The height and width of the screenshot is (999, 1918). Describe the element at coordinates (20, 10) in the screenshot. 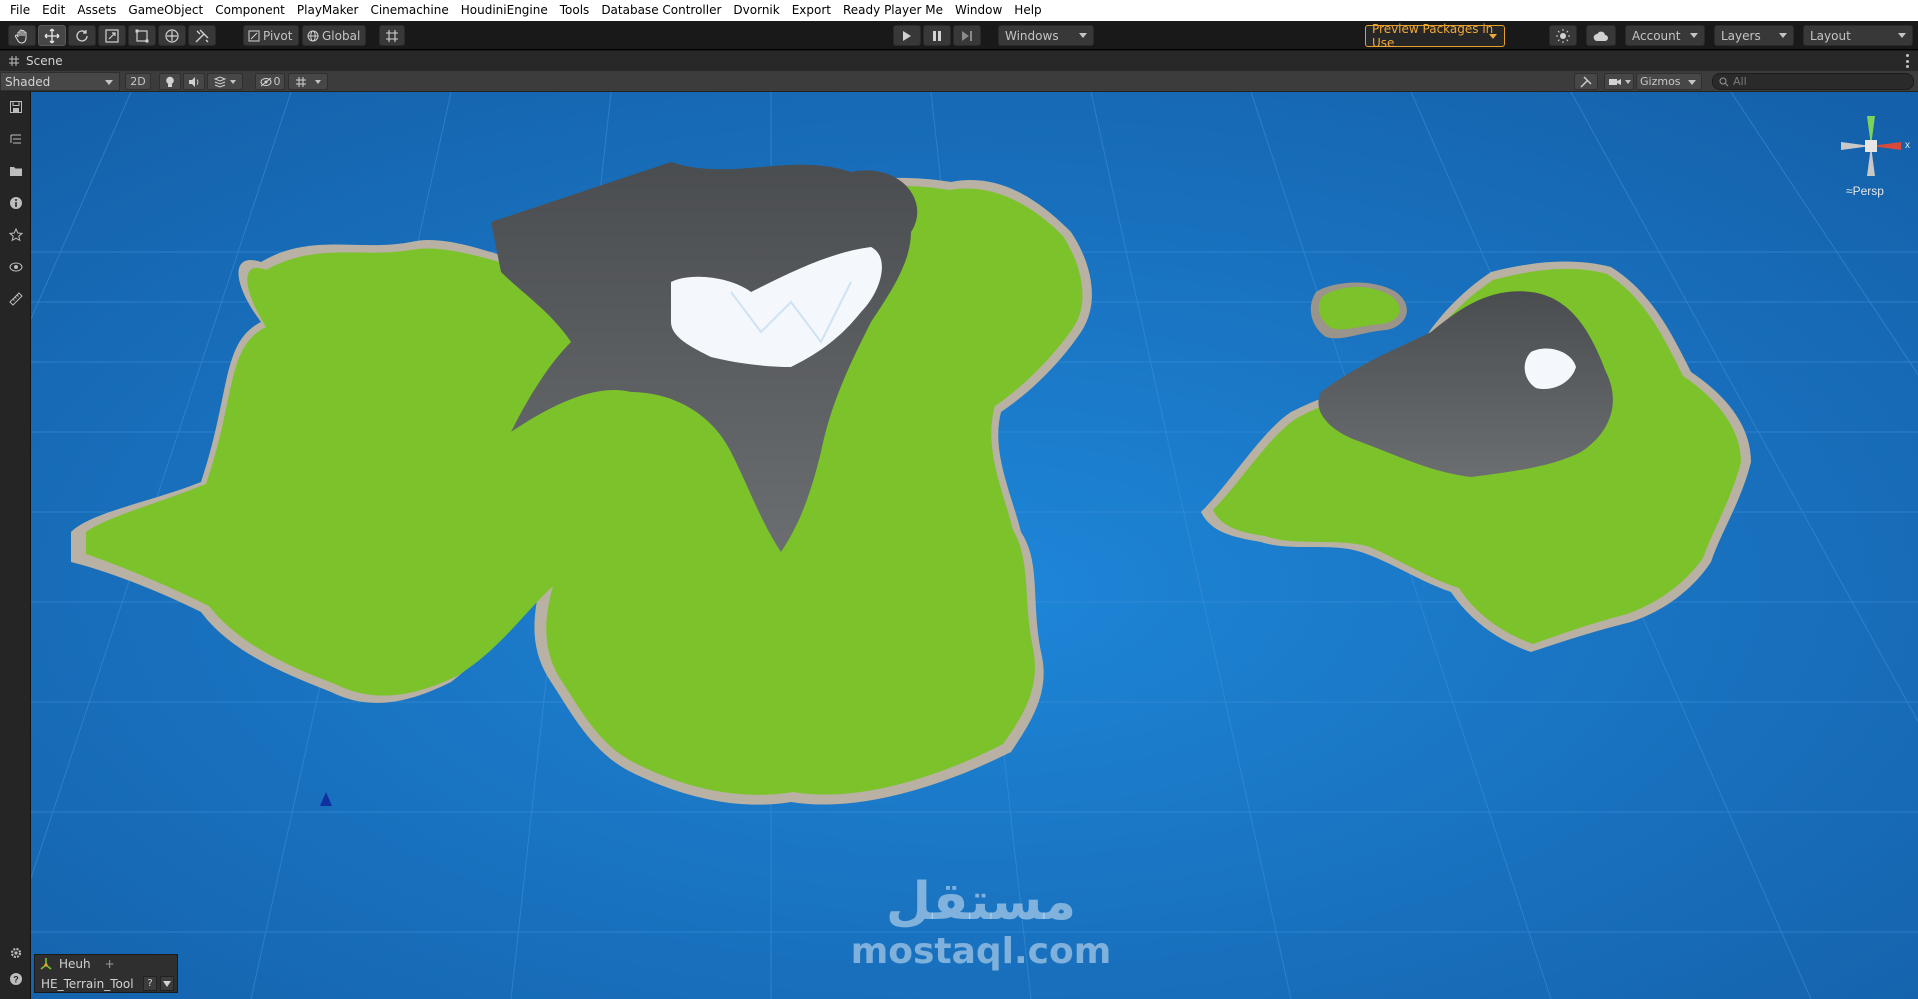

I see `menu-file: File` at that location.